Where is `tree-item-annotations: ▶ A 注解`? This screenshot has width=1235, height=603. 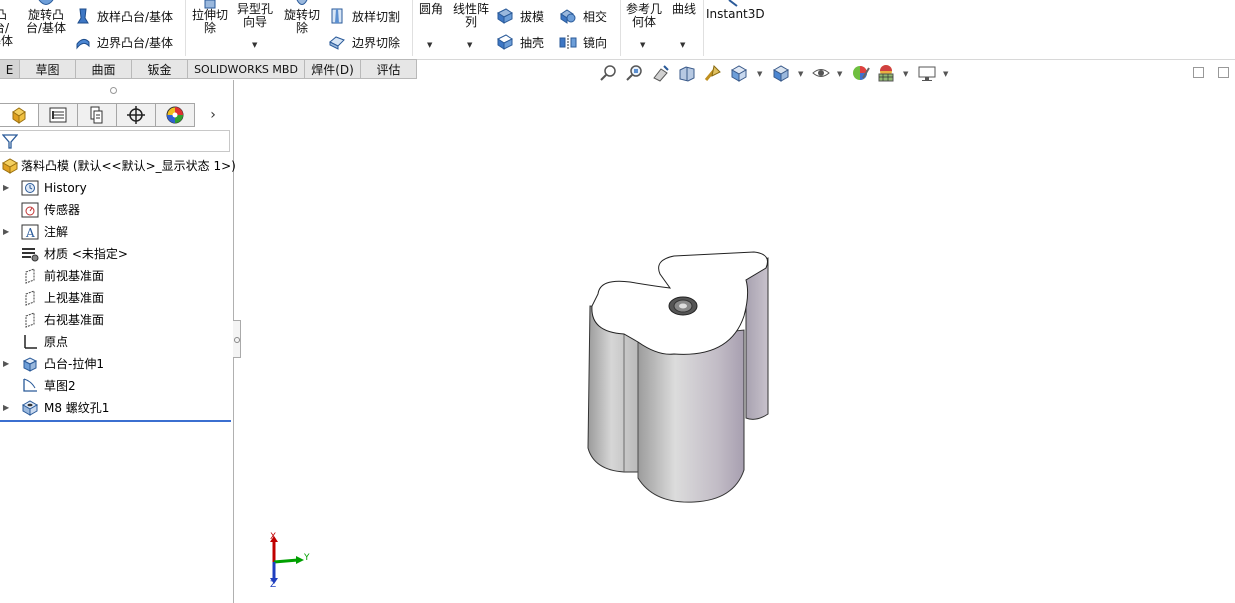
tree-item-annotations: ▶ A 注解 is located at coordinates (116, 232).